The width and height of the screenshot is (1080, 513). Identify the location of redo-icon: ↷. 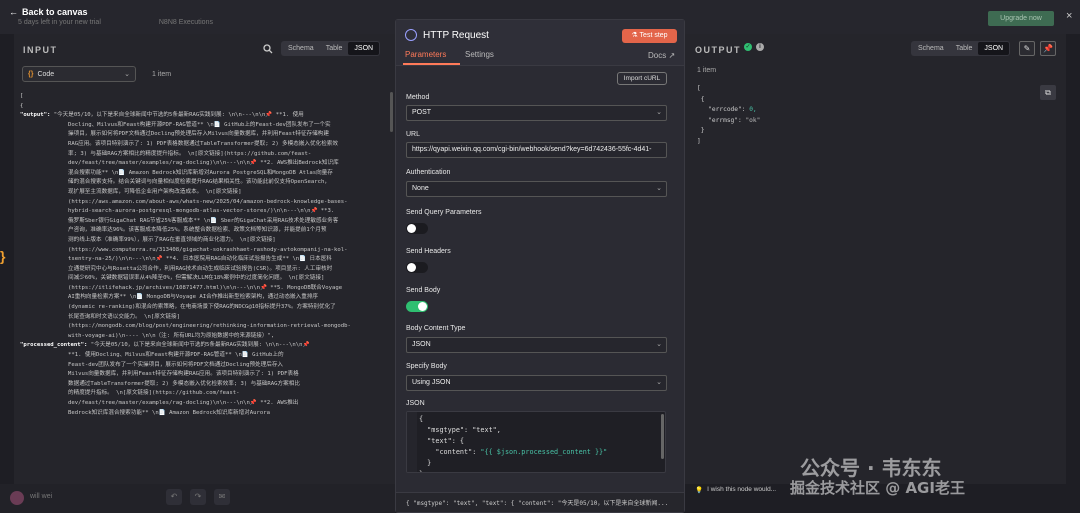
(198, 497).